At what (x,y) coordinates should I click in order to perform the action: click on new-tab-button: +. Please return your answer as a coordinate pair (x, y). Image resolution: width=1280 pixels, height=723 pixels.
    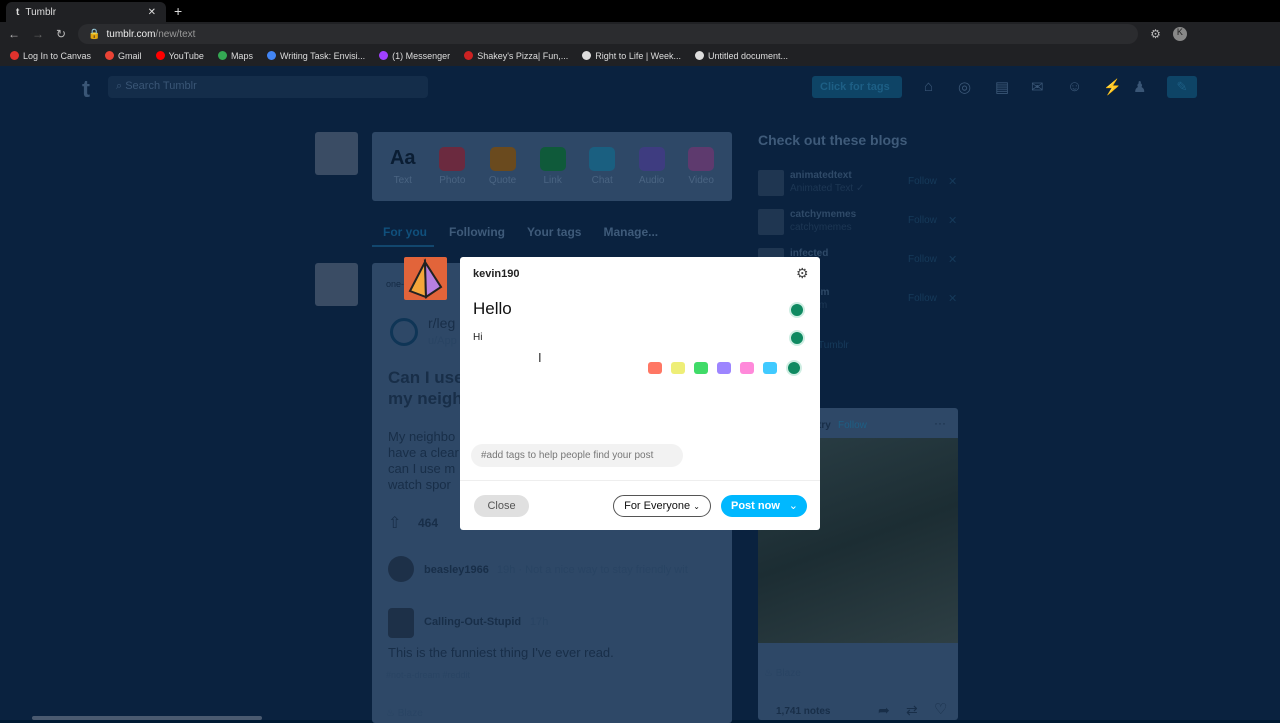
    Looking at the image, I should click on (178, 11).